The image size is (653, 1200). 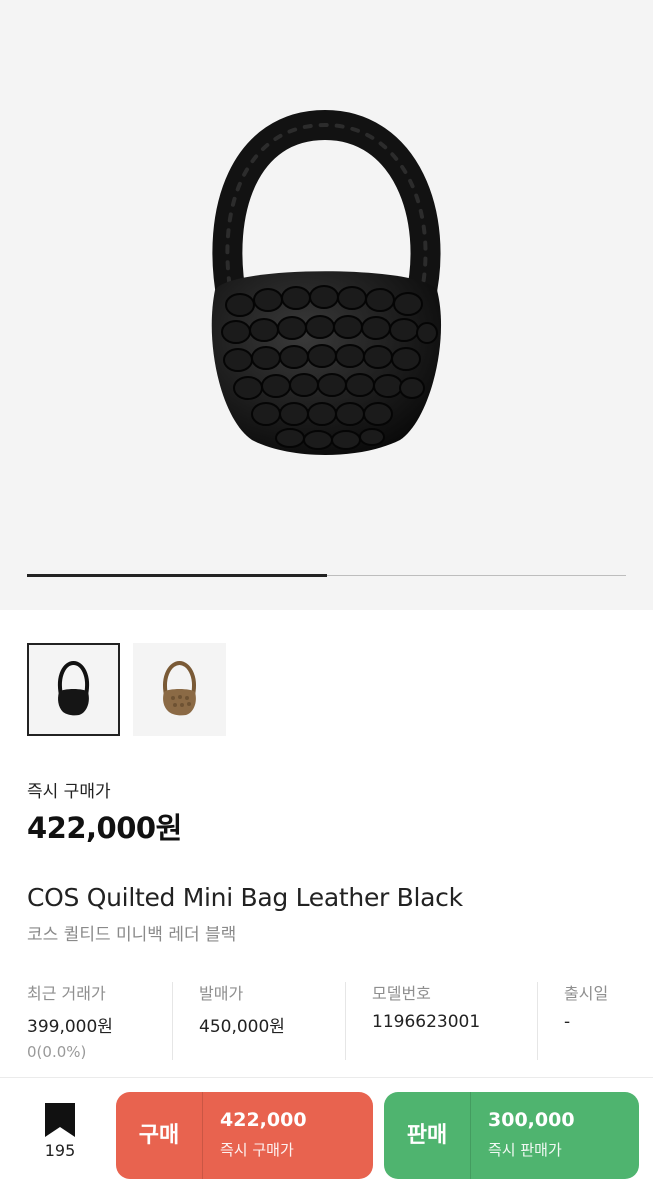 I want to click on info-release-date: 출시일 -, so click(x=604, y=1021).